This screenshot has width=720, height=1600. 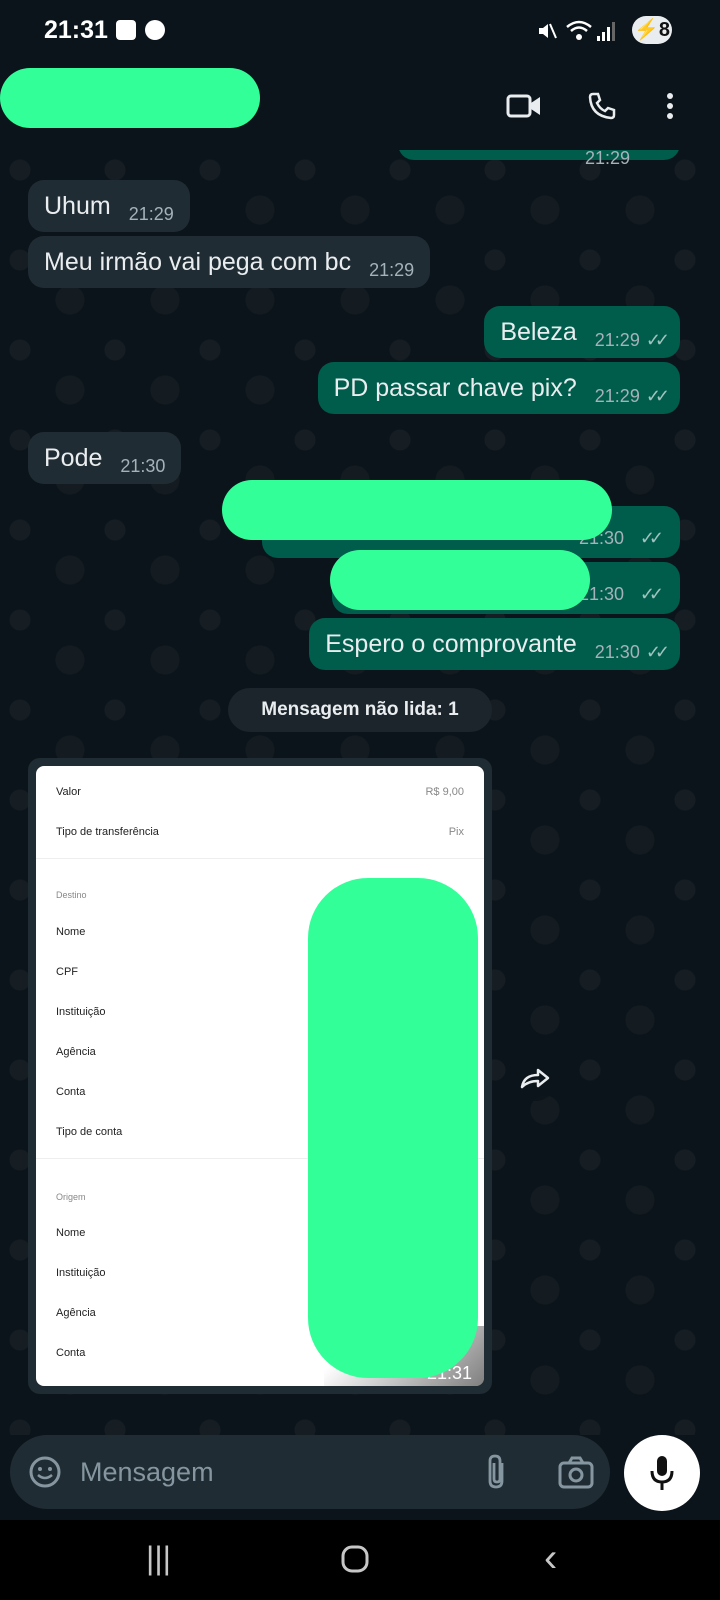 I want to click on receipt-section-header: Destino, so click(x=71, y=895).